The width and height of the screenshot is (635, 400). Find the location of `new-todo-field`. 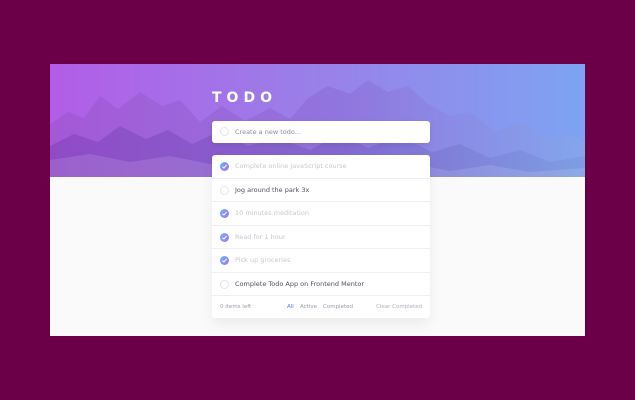

new-todo-field is located at coordinates (321, 132).